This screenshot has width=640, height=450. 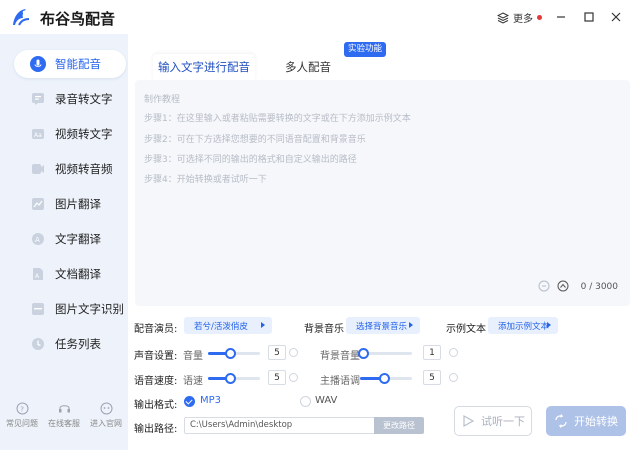 What do you see at coordinates (277, 119) in the screenshot?
I see `hint-step-1: 步骤1：在这里输入或者粘贴需要转换的文字或在下方添加示例文本` at bounding box center [277, 119].